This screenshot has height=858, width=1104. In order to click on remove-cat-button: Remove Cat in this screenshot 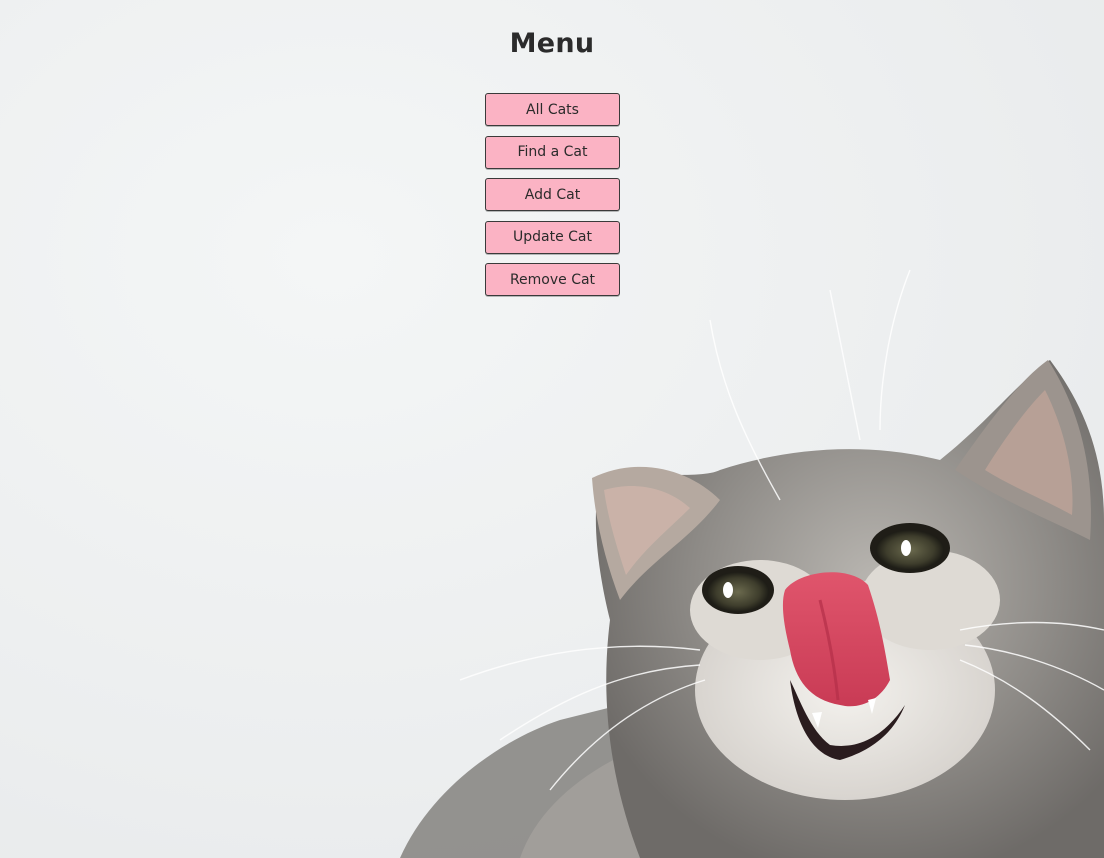, I will do `click(552, 279)`.